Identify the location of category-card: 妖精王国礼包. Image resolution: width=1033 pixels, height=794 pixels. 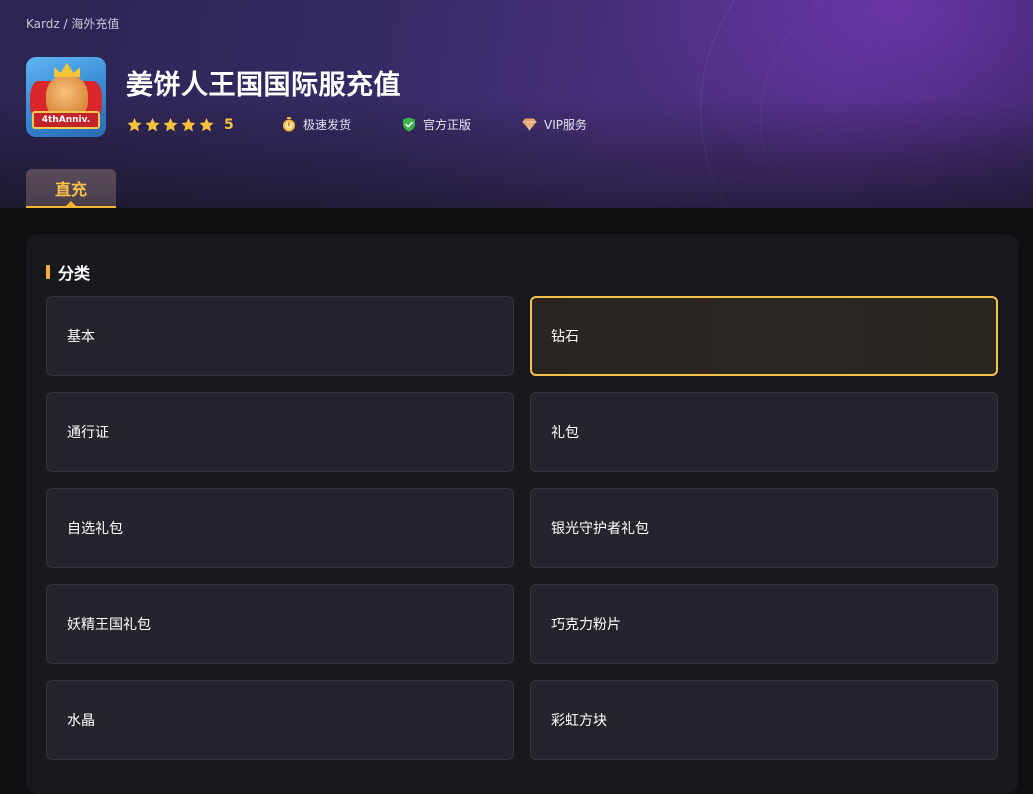
(280, 624).